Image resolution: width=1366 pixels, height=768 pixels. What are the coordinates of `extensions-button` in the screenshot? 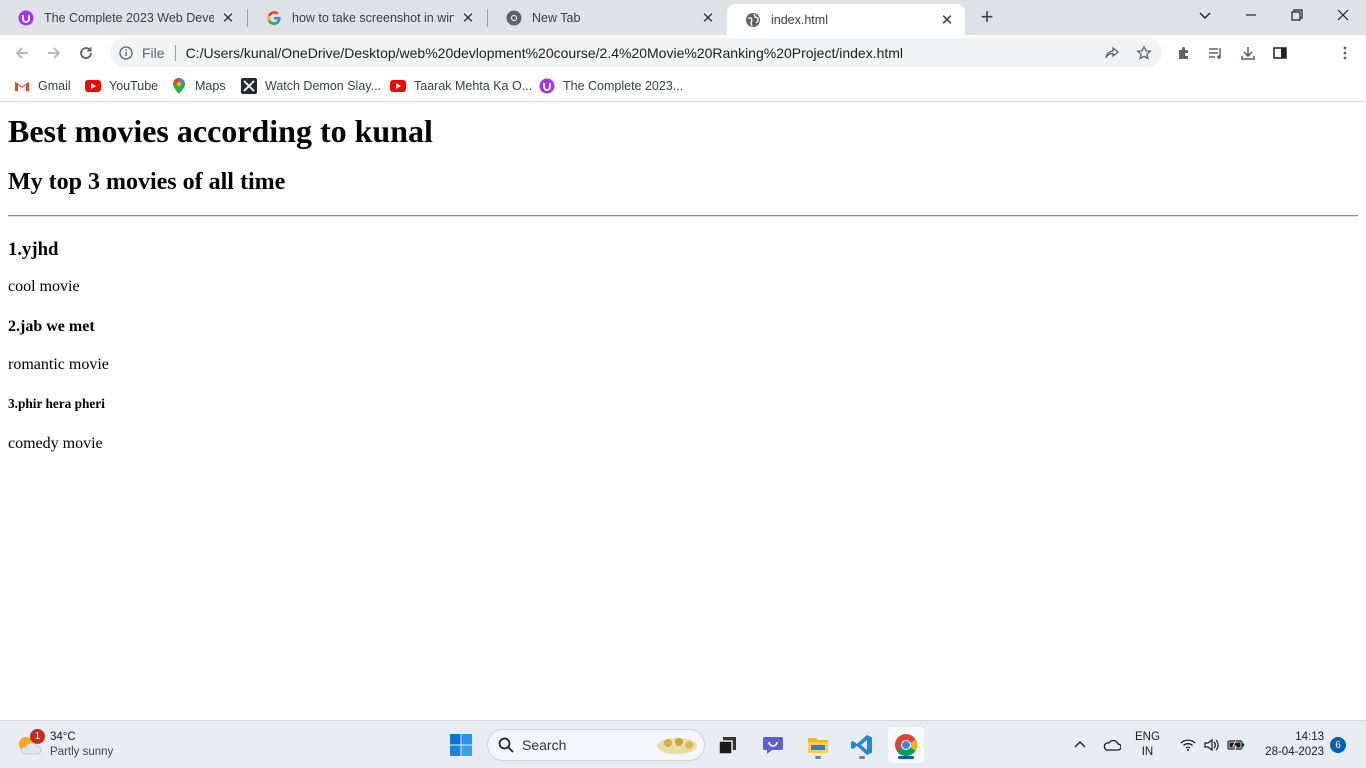 It's located at (1184, 53).